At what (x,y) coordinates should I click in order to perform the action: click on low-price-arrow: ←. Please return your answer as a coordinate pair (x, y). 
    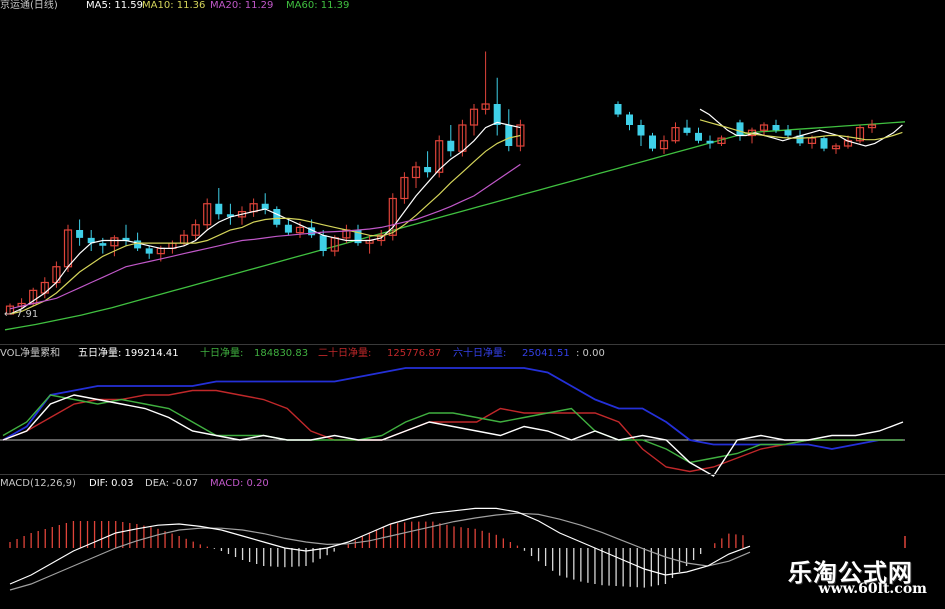
    Looking at the image, I should click on (8, 314).